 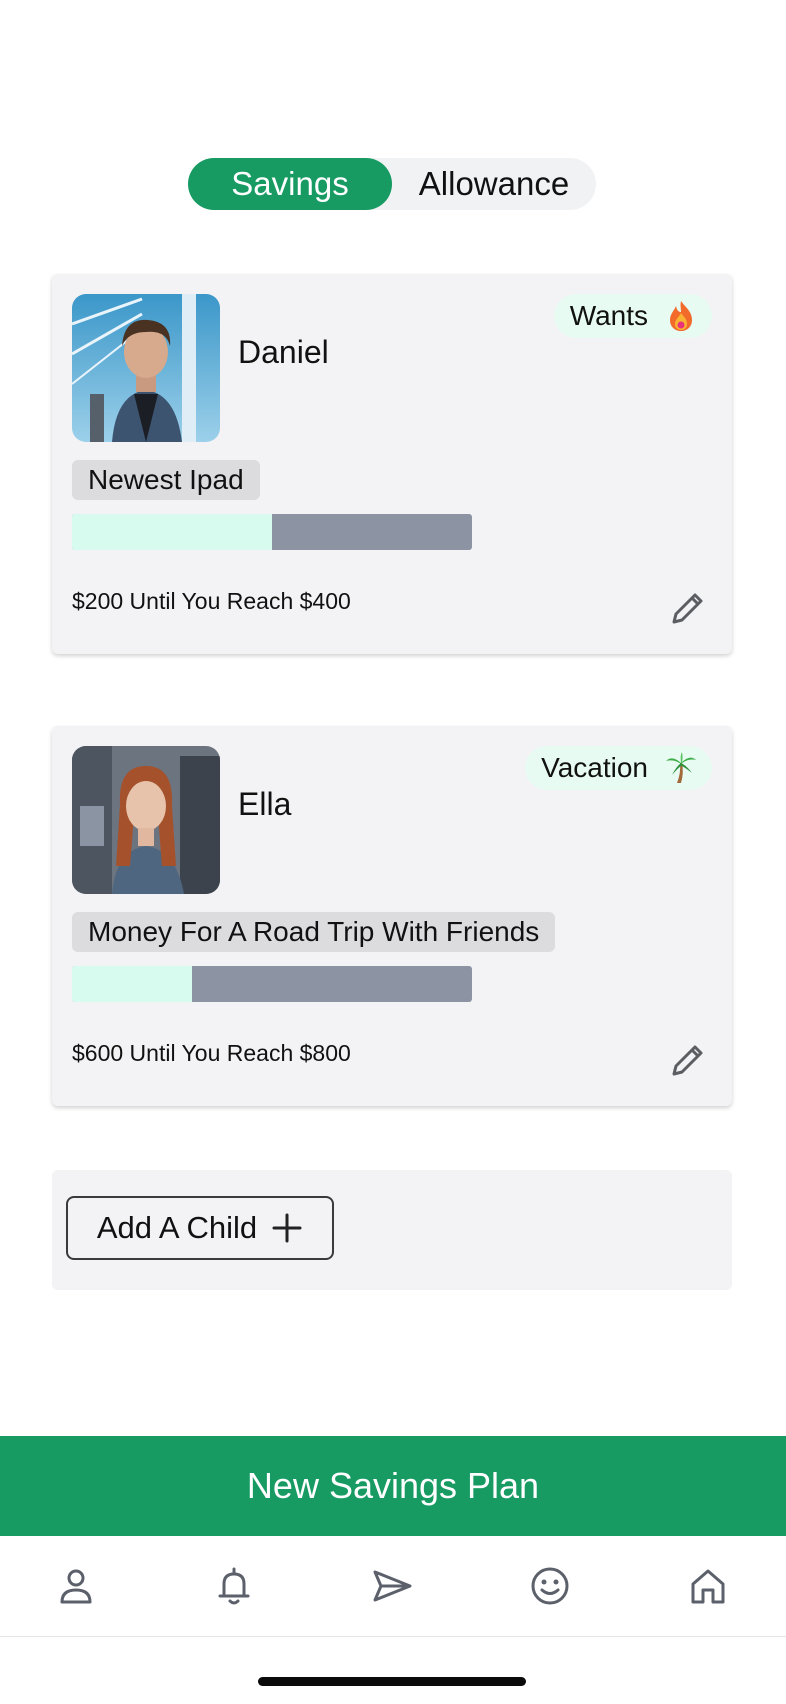 I want to click on palm-tree-icon, so click(x=681, y=767).